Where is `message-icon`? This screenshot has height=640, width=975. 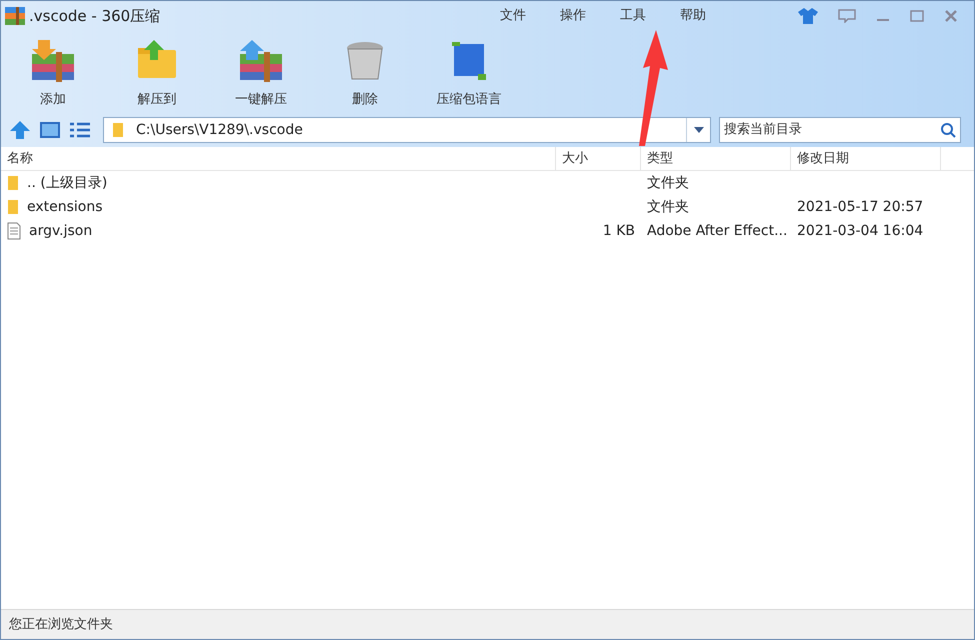
message-icon is located at coordinates (847, 16).